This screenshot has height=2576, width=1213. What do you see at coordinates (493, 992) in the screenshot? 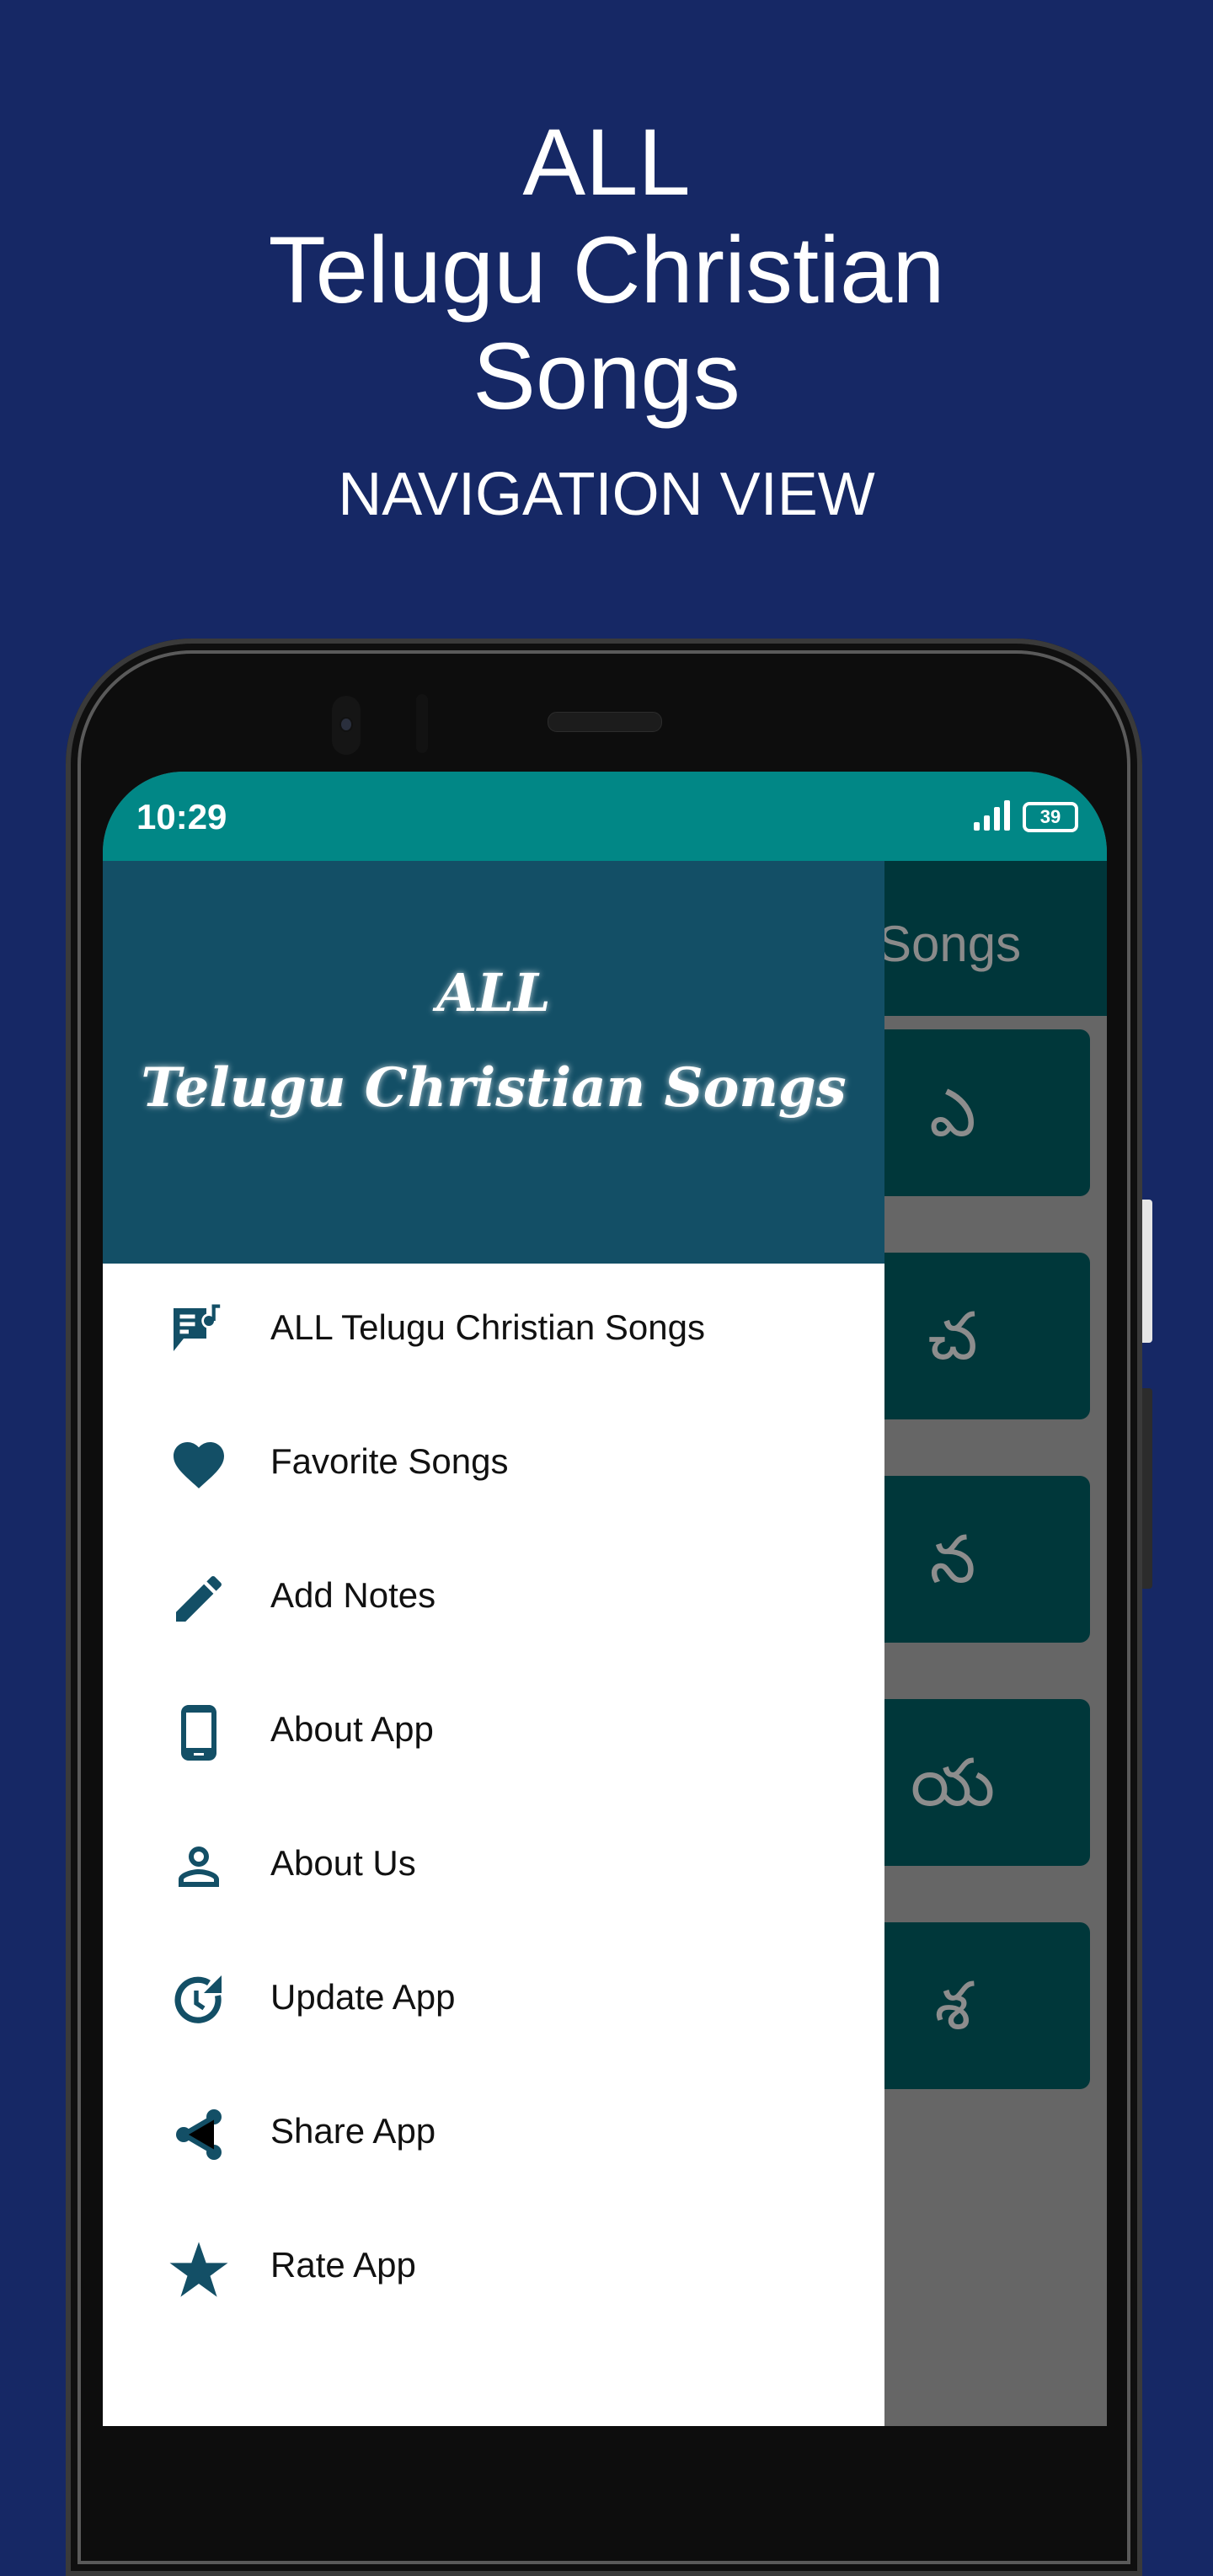
I see `drawer-header-title-line1: ALL` at bounding box center [493, 992].